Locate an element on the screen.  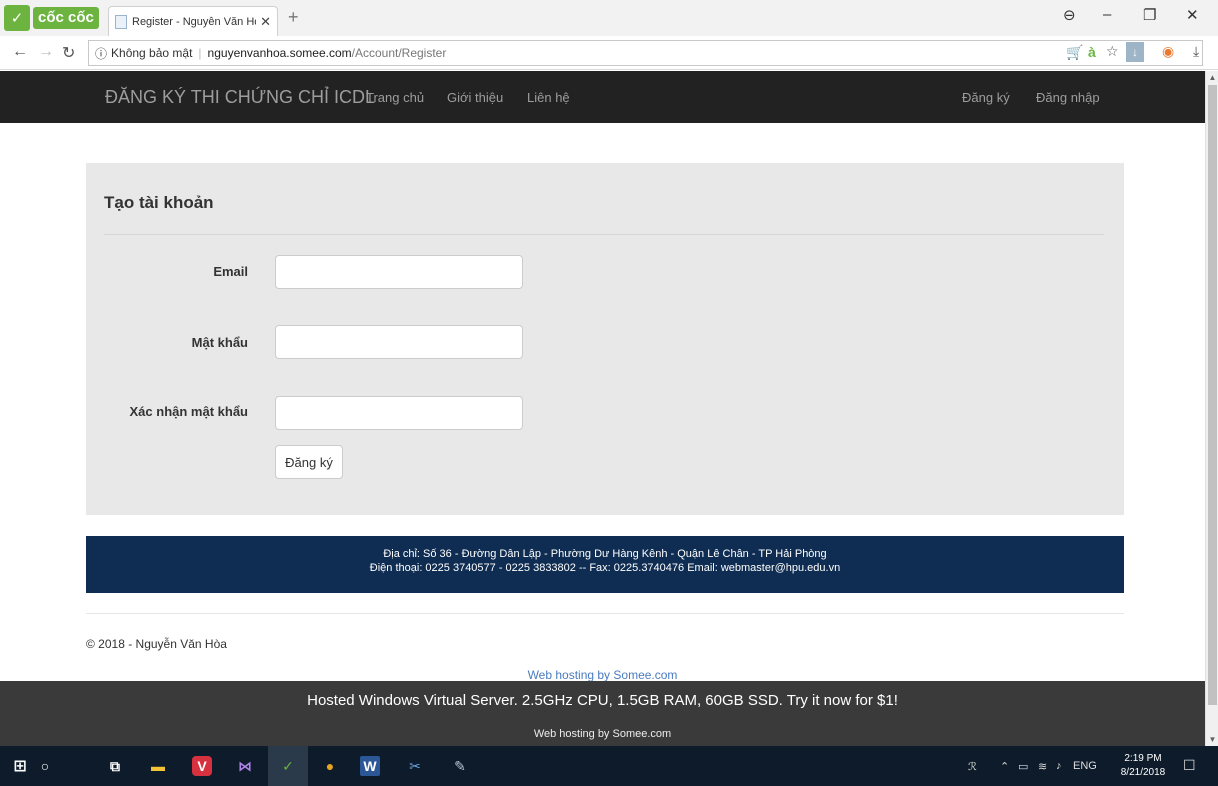
tab-title: Register - Nguyễn Văn Hòa is located at coordinates (194, 21).